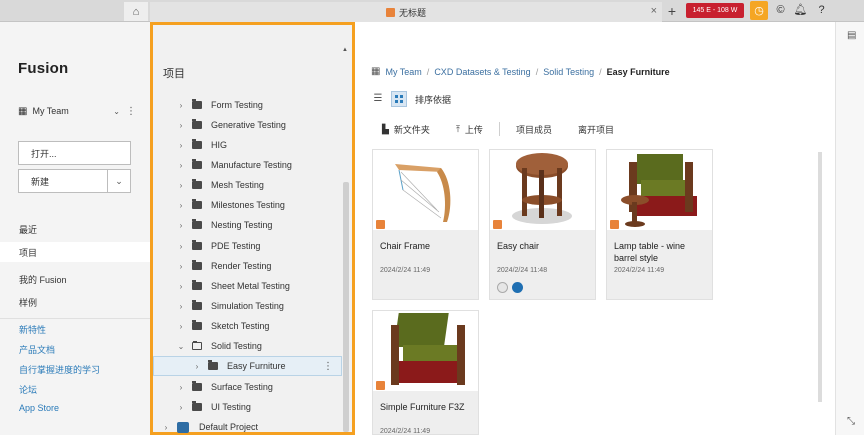 The height and width of the screenshot is (435, 864). I want to click on nav-my-fusion: 我的 Fusion, so click(75, 279).